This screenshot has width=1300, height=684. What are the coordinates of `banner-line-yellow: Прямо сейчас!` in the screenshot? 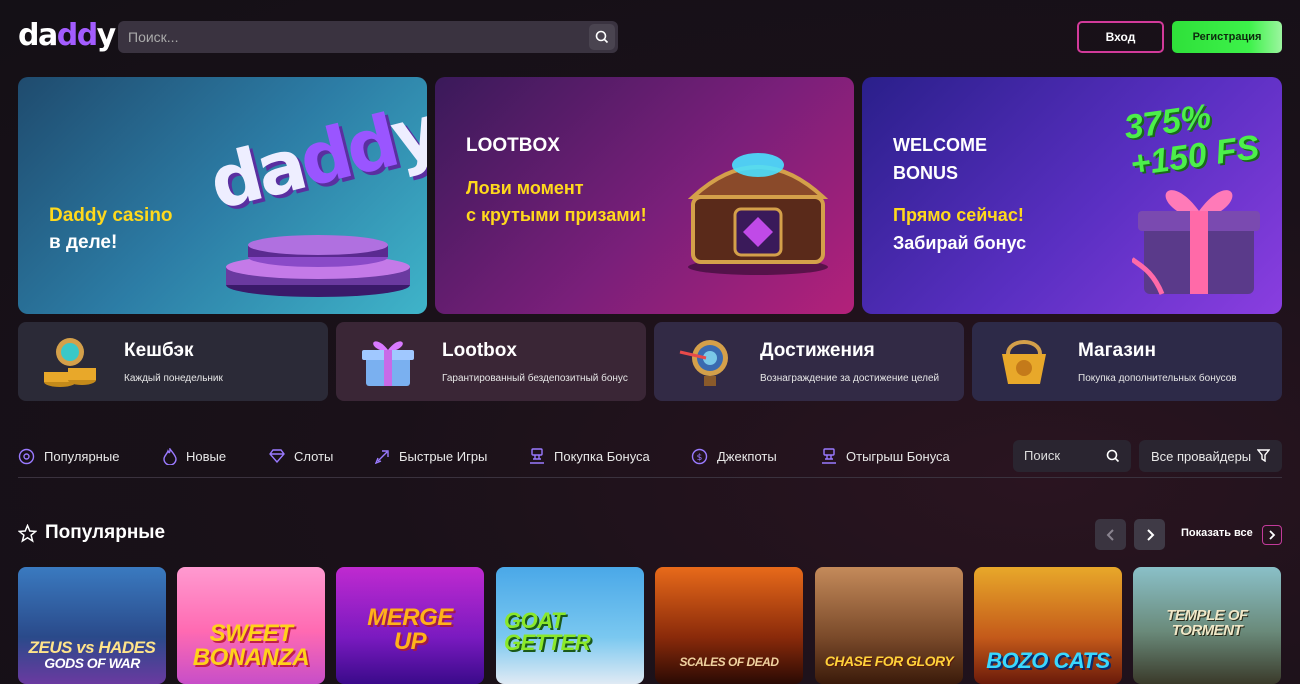 It's located at (958, 215).